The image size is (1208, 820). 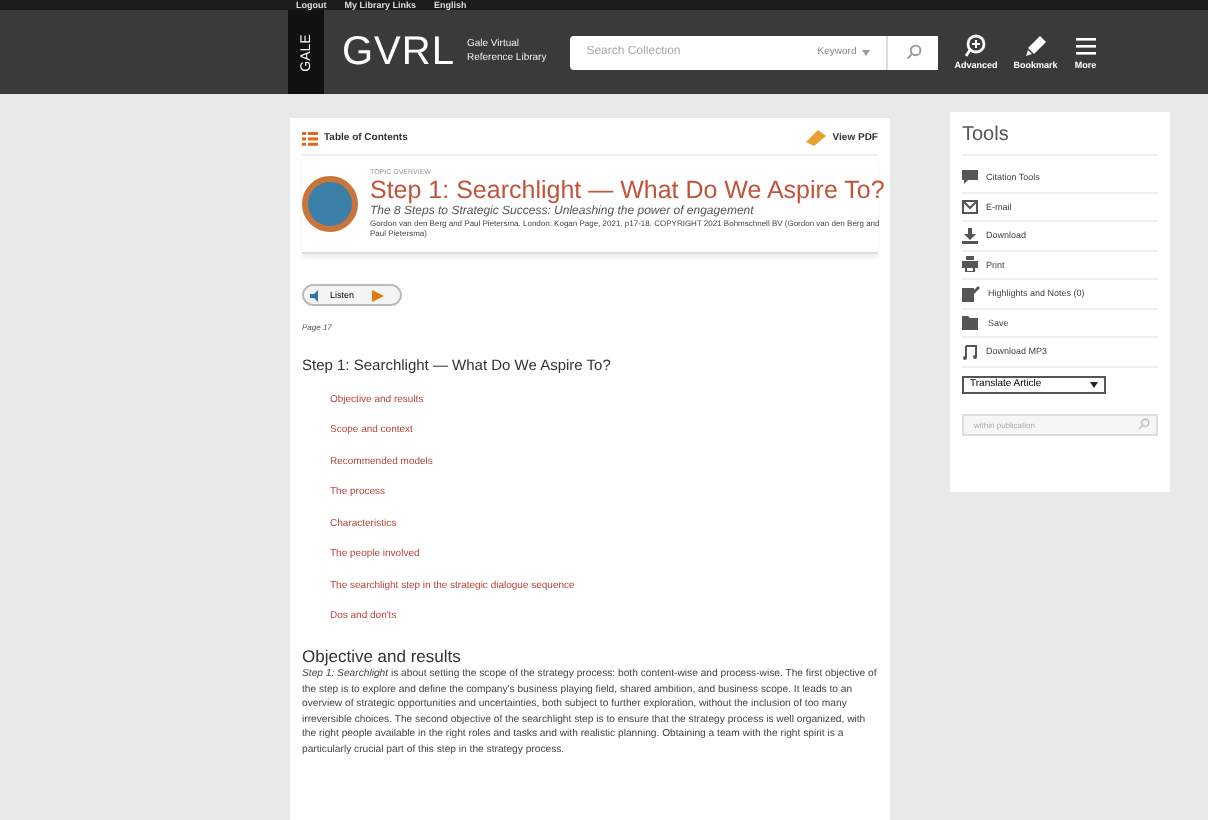 What do you see at coordinates (971, 322) in the screenshot?
I see `folder-icon` at bounding box center [971, 322].